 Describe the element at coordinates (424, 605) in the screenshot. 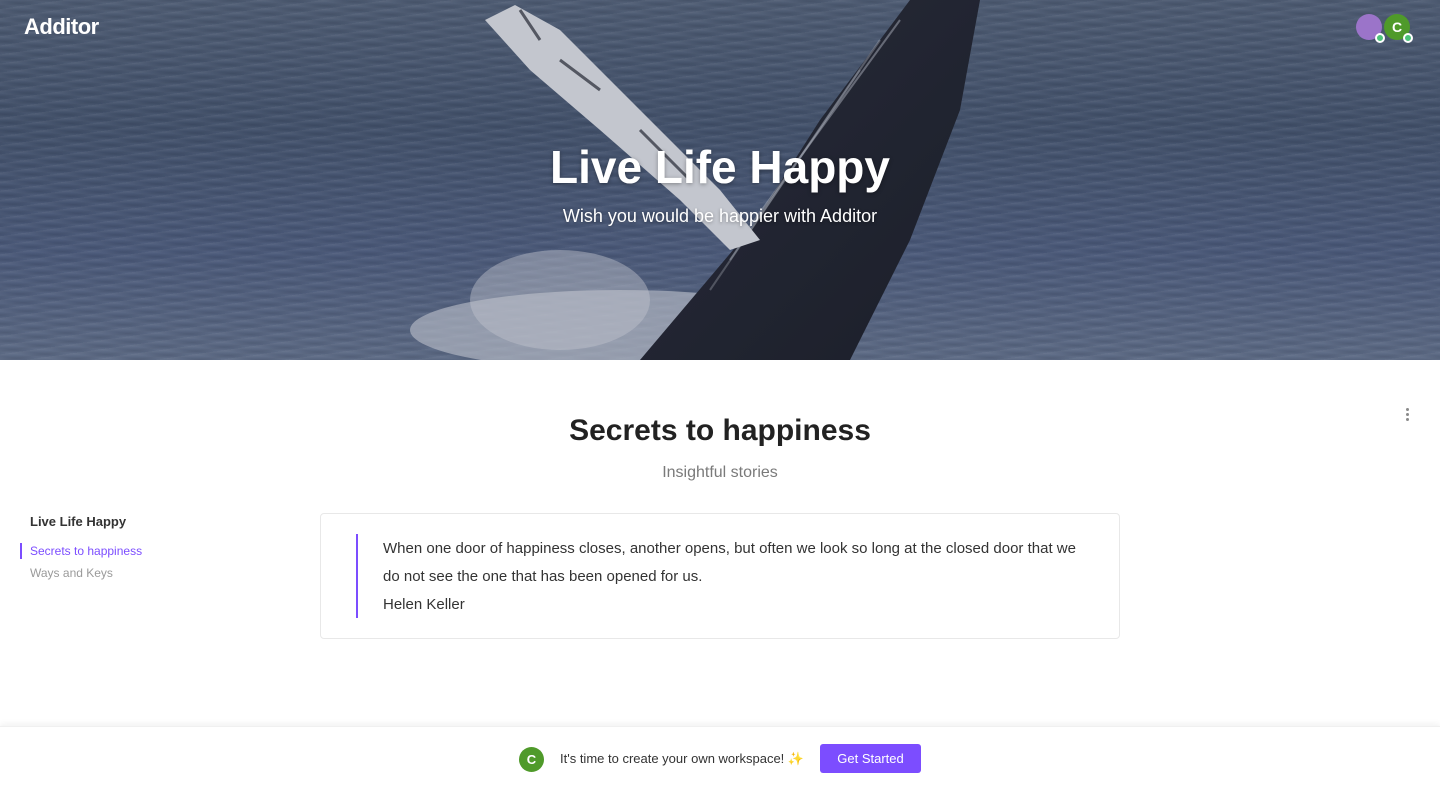

I see `quote-author: Helen Keller` at that location.